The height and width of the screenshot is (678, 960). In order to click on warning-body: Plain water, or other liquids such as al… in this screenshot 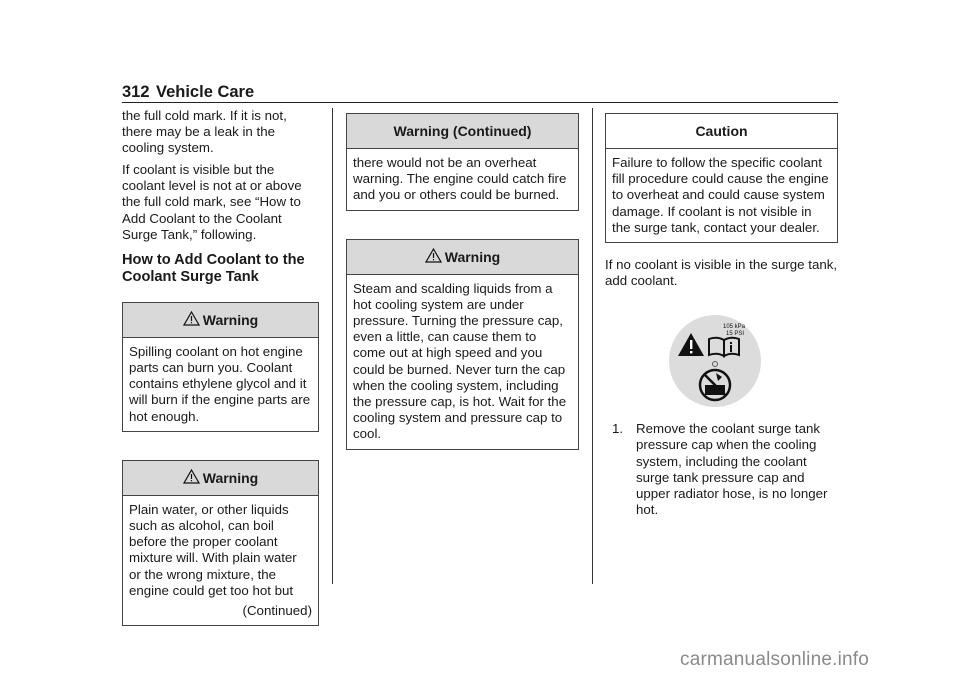, I will do `click(220, 560)`.